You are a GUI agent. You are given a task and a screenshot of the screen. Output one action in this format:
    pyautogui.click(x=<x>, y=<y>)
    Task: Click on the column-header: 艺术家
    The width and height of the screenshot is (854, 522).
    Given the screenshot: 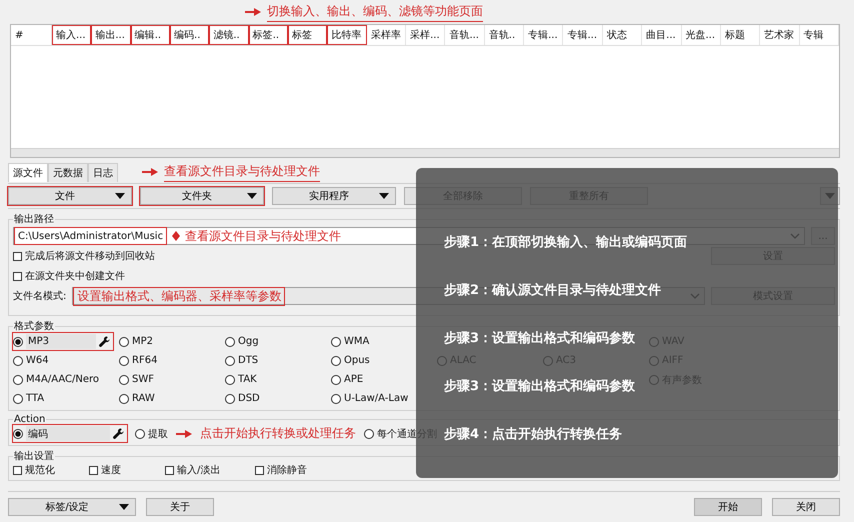 What is the action you would take?
    pyautogui.click(x=780, y=35)
    